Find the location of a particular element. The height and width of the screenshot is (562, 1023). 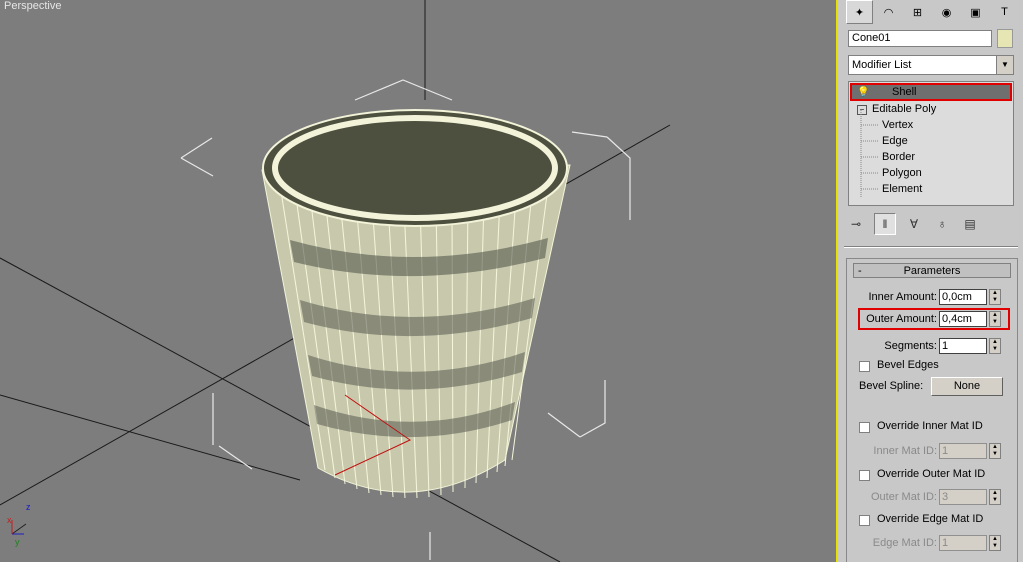

stack-subitem-edge: Edge is located at coordinates (895, 141).